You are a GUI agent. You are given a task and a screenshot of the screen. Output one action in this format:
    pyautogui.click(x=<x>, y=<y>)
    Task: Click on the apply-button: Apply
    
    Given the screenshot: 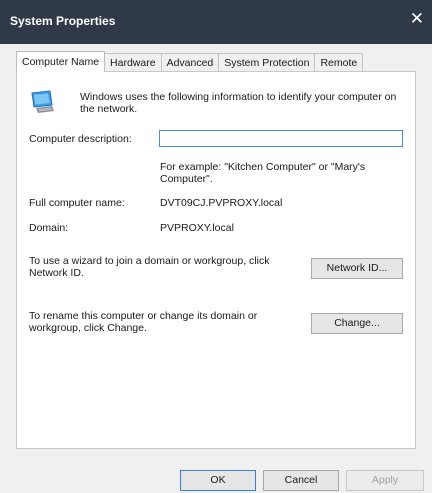 What is the action you would take?
    pyautogui.click(x=385, y=480)
    